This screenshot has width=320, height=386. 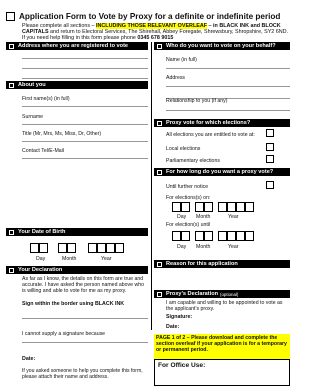 What do you see at coordinates (85, 342) in the screenshot?
I see `cannot-supply-field` at bounding box center [85, 342].